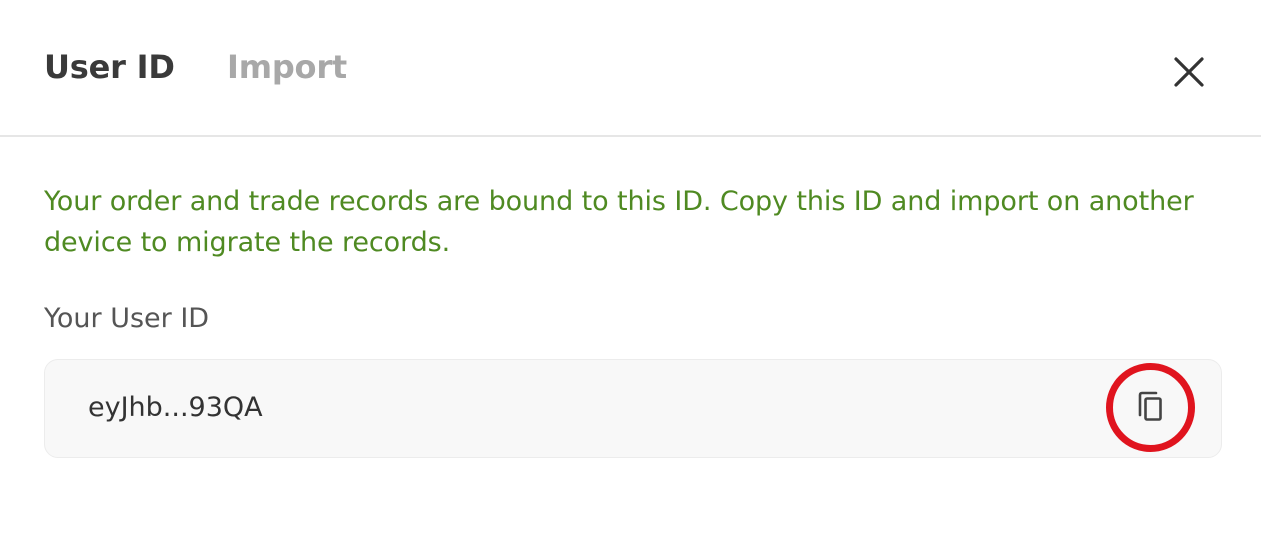 Image resolution: width=1261 pixels, height=556 pixels. What do you see at coordinates (287, 67) in the screenshot?
I see `tab-import: Import` at bounding box center [287, 67].